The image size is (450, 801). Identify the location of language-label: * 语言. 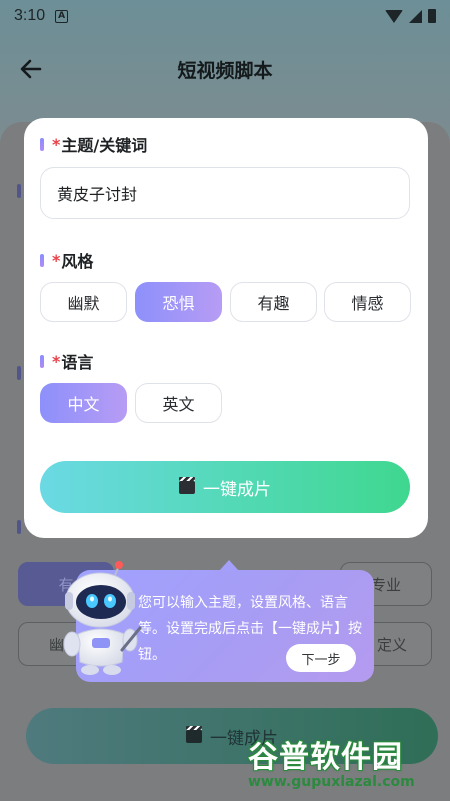
(66, 361).